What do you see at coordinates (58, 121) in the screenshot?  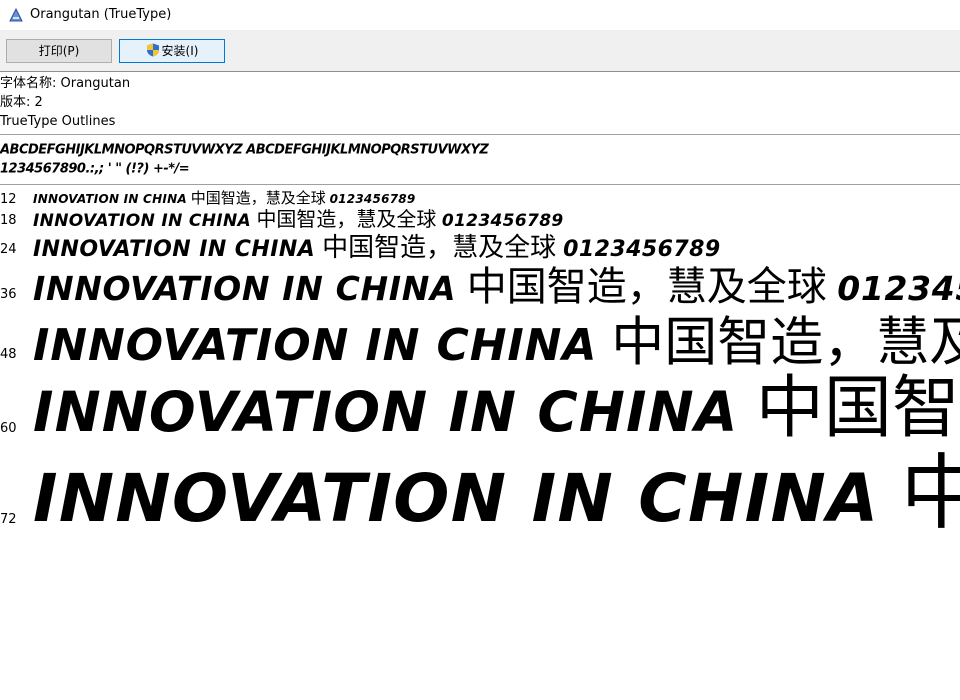 I see `font-type-line: TrueType Outlines` at bounding box center [58, 121].